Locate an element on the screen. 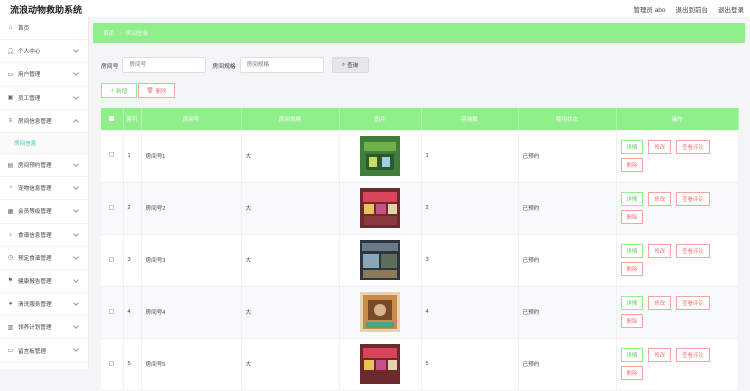 The height and width of the screenshot is (391, 750). sidebar-item-profile: 👤︎ 个人中心 is located at coordinates (44, 52).